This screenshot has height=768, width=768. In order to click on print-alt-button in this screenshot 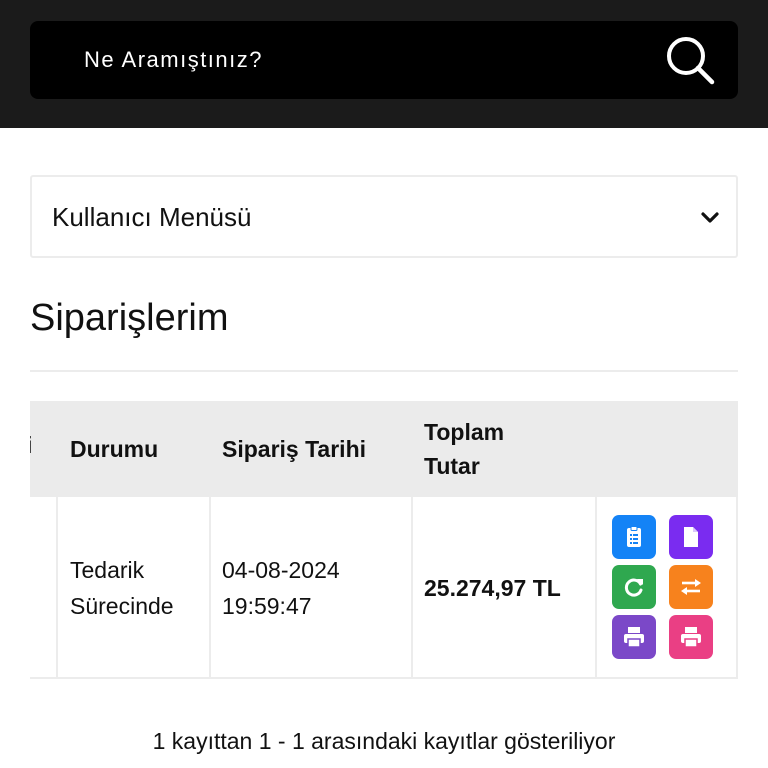, I will do `click(691, 637)`.